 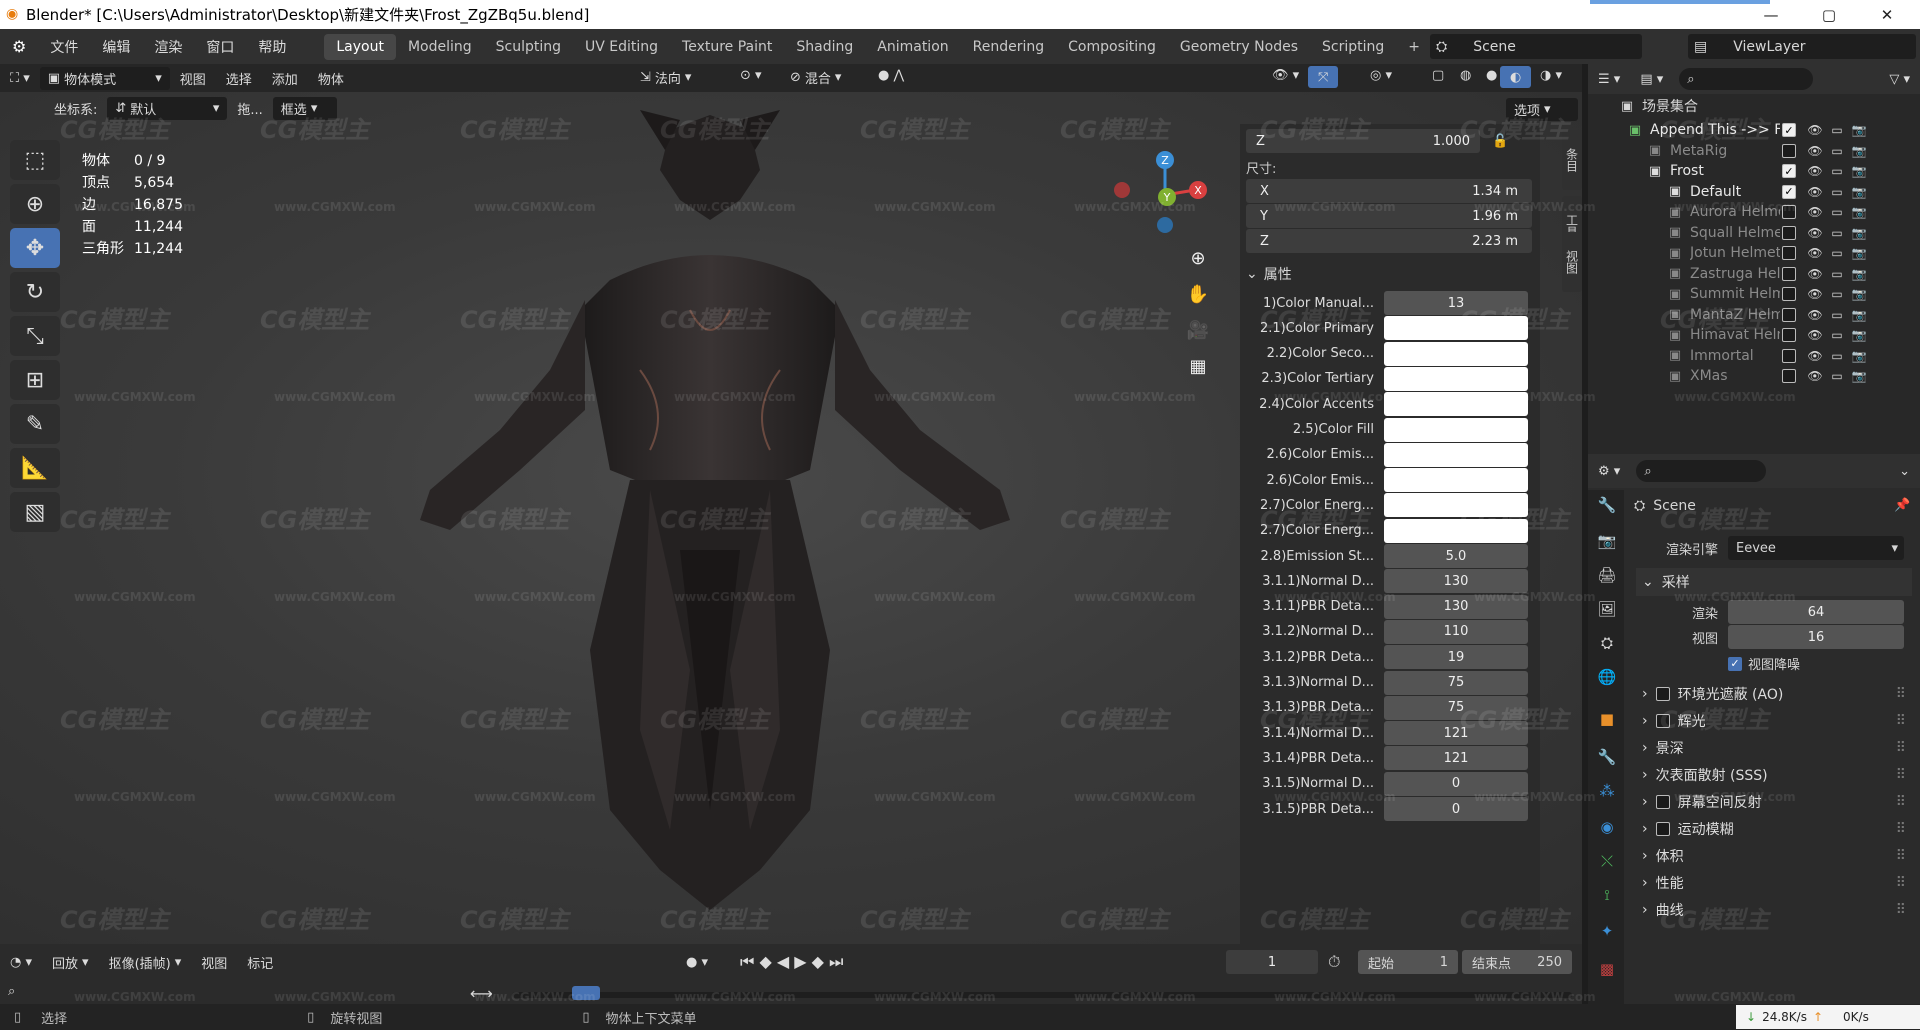 I want to click on render-section-header: › 次表面散射 (SSS) ⠿, so click(x=1774, y=775).